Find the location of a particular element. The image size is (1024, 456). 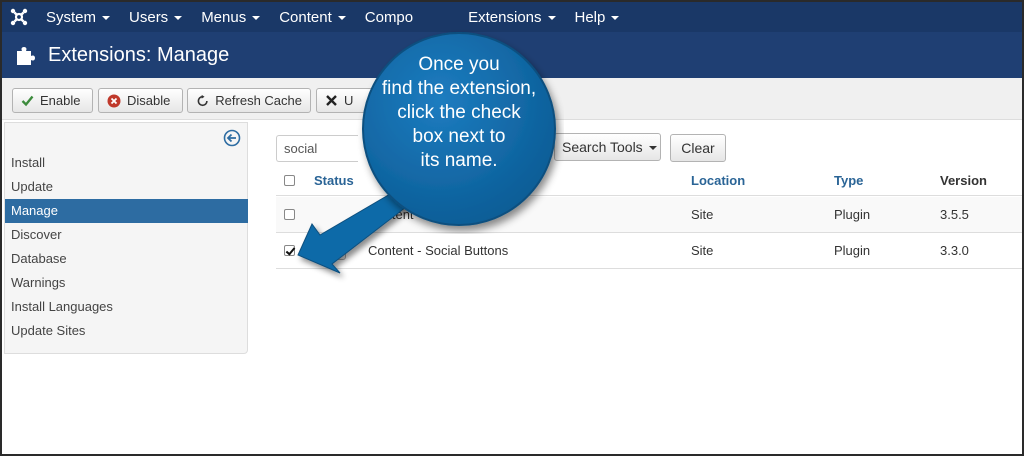

callout-line: find the extension, is located at coordinates (459, 88).